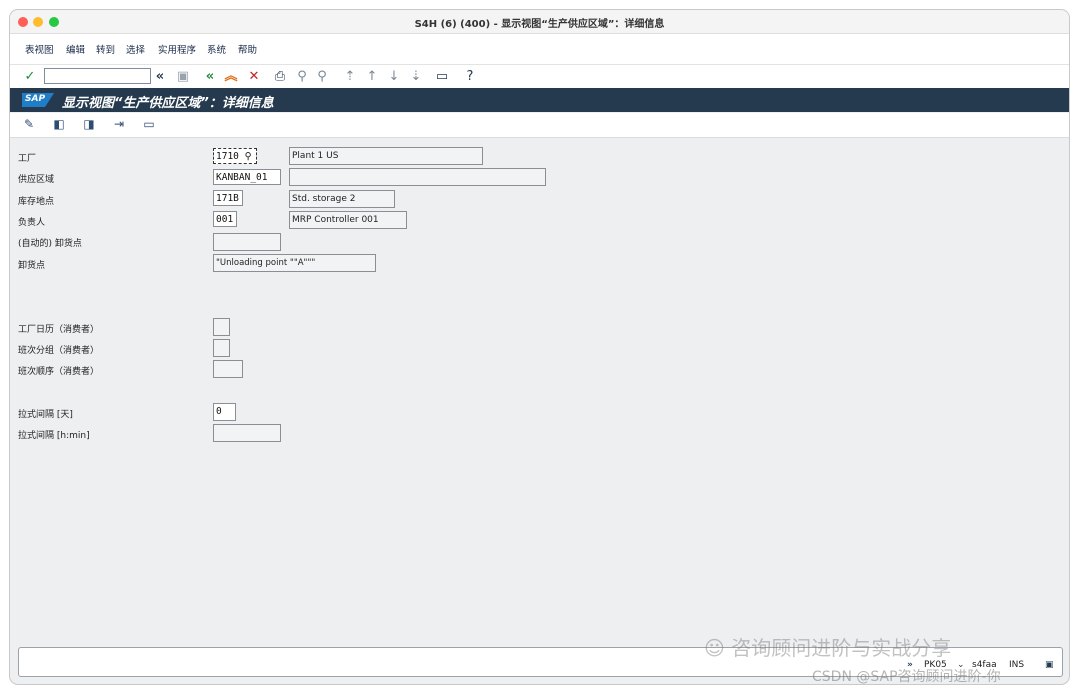 The image size is (1080, 695). I want to click on window-title: S4H (6) (400) - 显示视图“生产供应区域”：详细信息, so click(539, 24).